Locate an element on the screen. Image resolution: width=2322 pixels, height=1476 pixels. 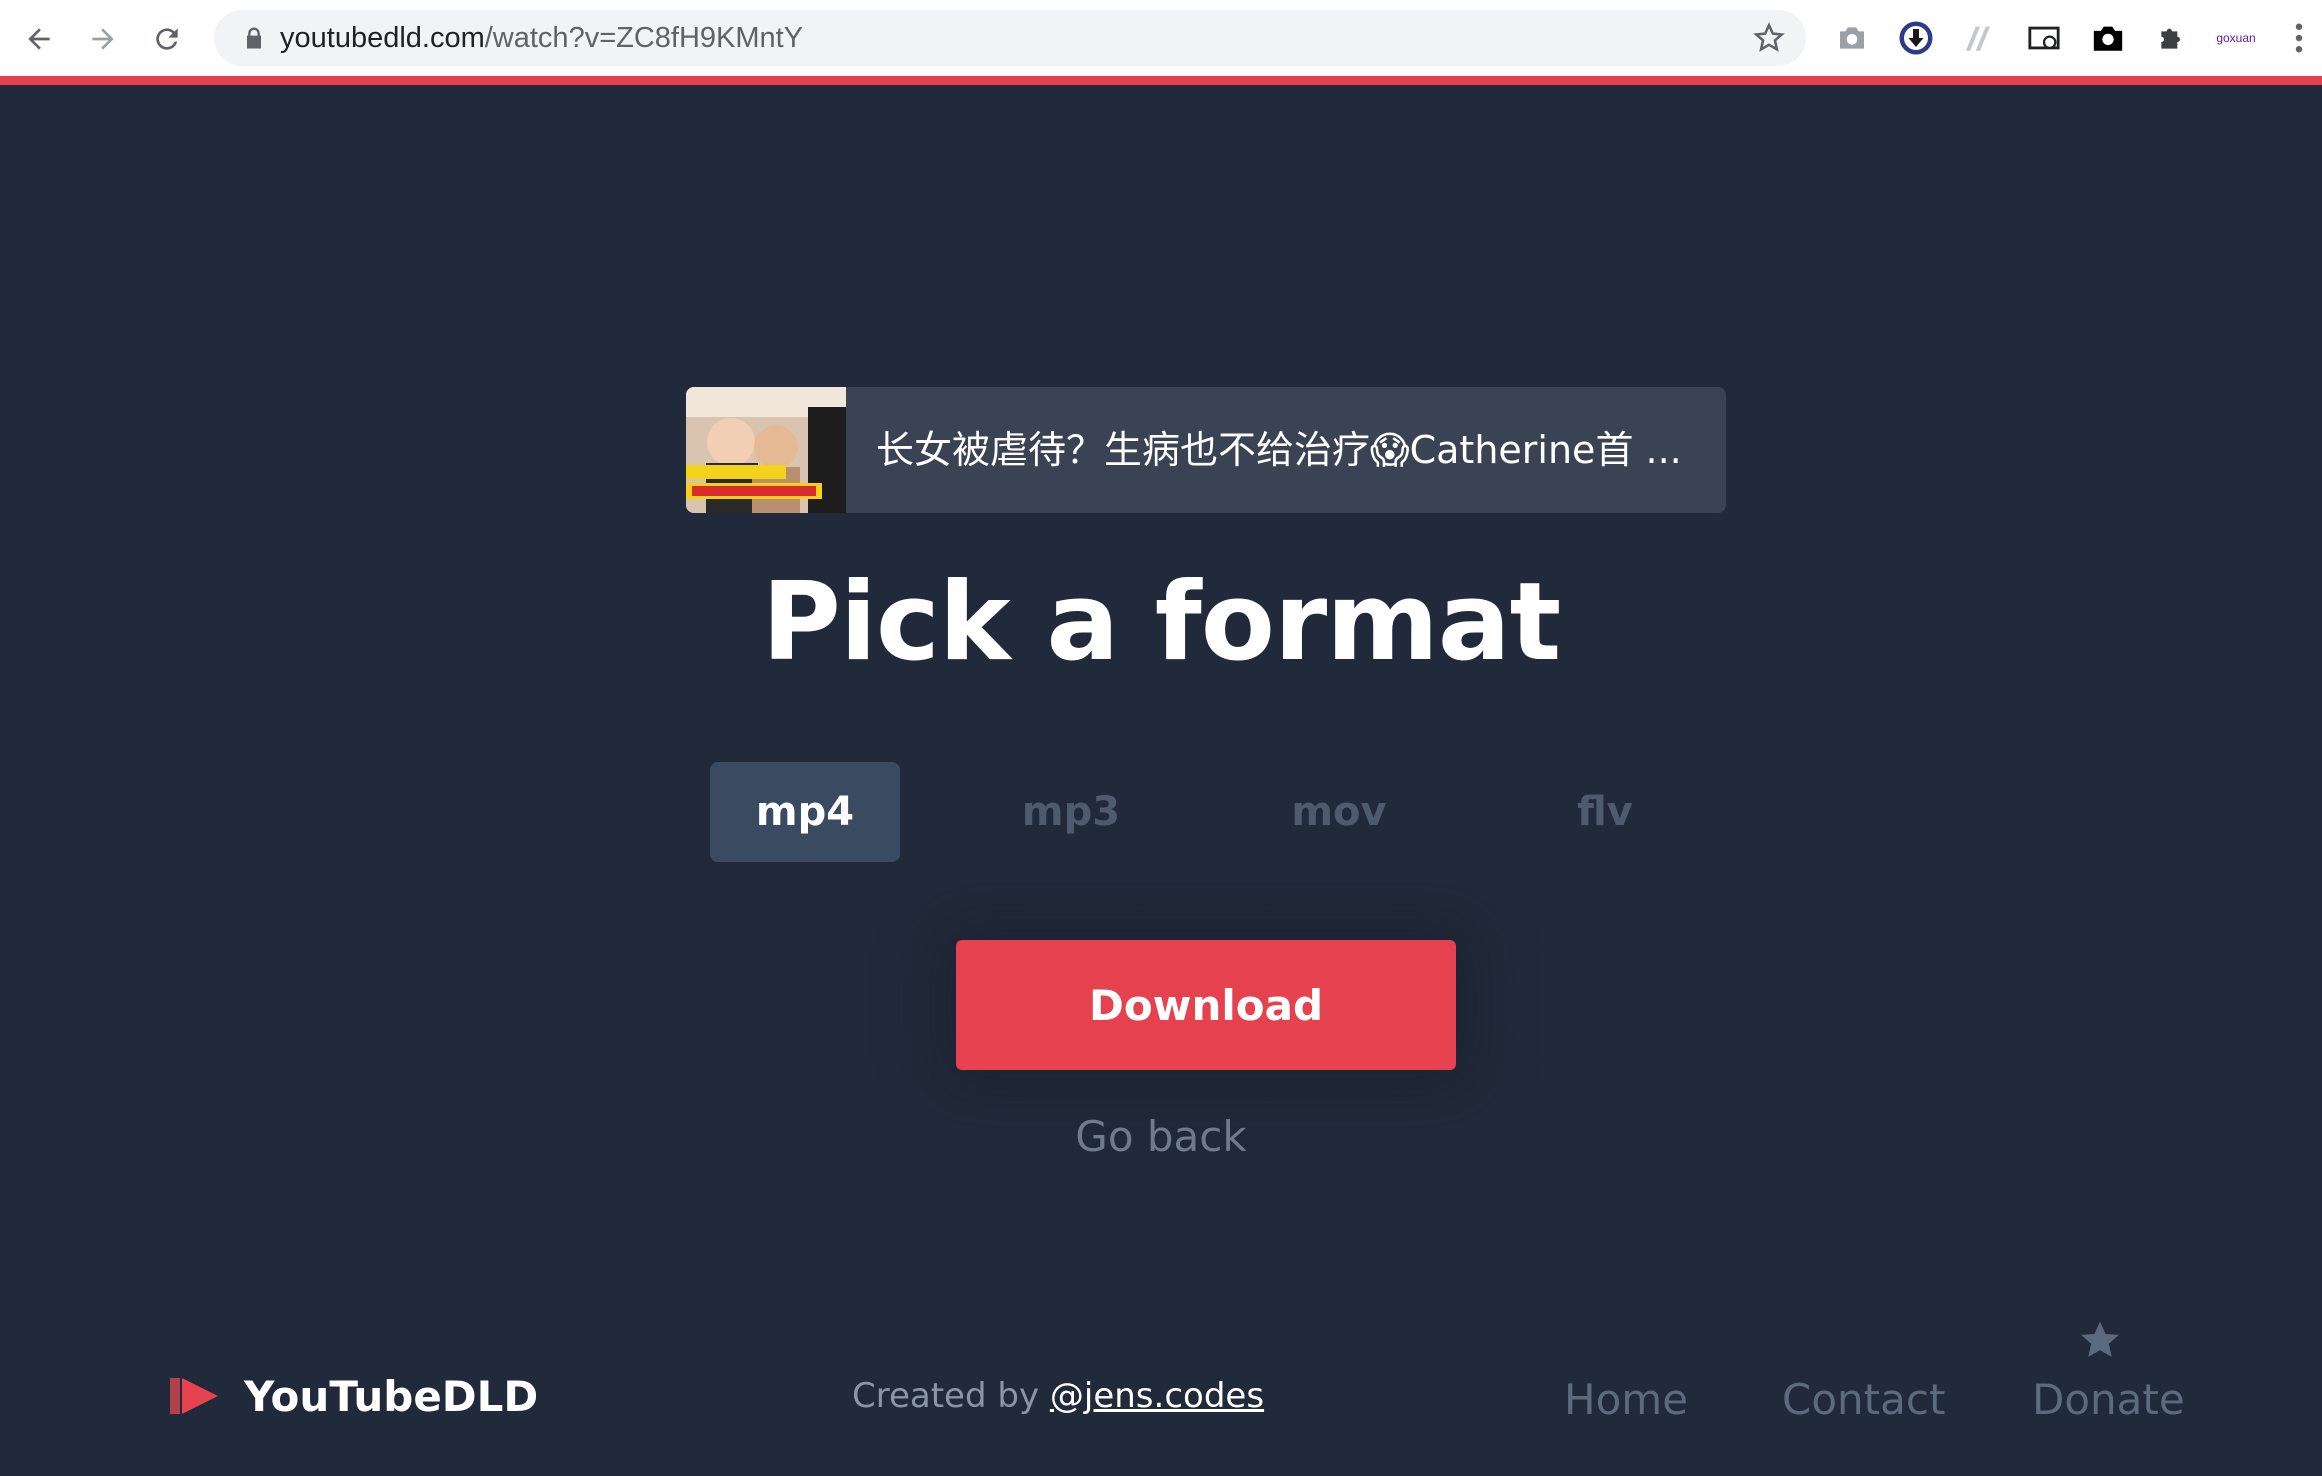
kebab-menu-icon is located at coordinates (2299, 38).